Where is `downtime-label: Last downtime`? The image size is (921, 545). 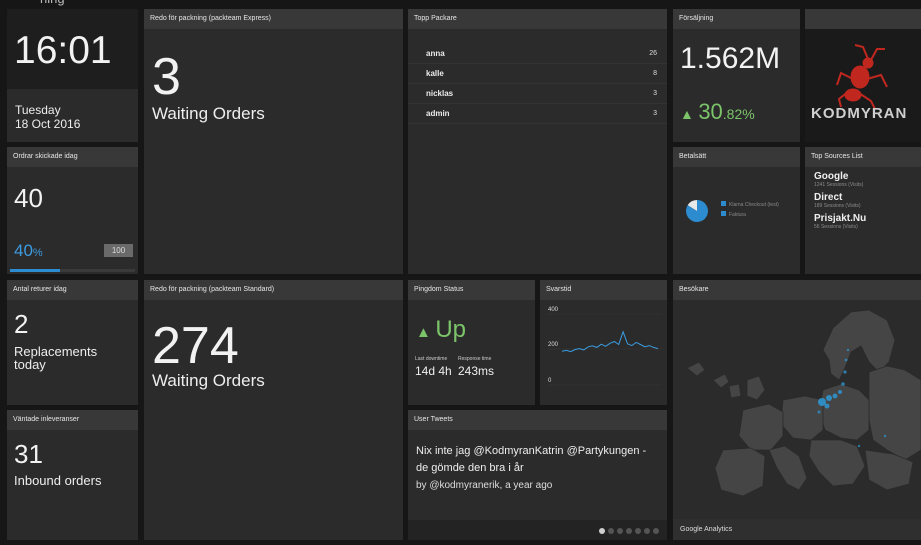
downtime-label: Last downtime is located at coordinates (431, 359).